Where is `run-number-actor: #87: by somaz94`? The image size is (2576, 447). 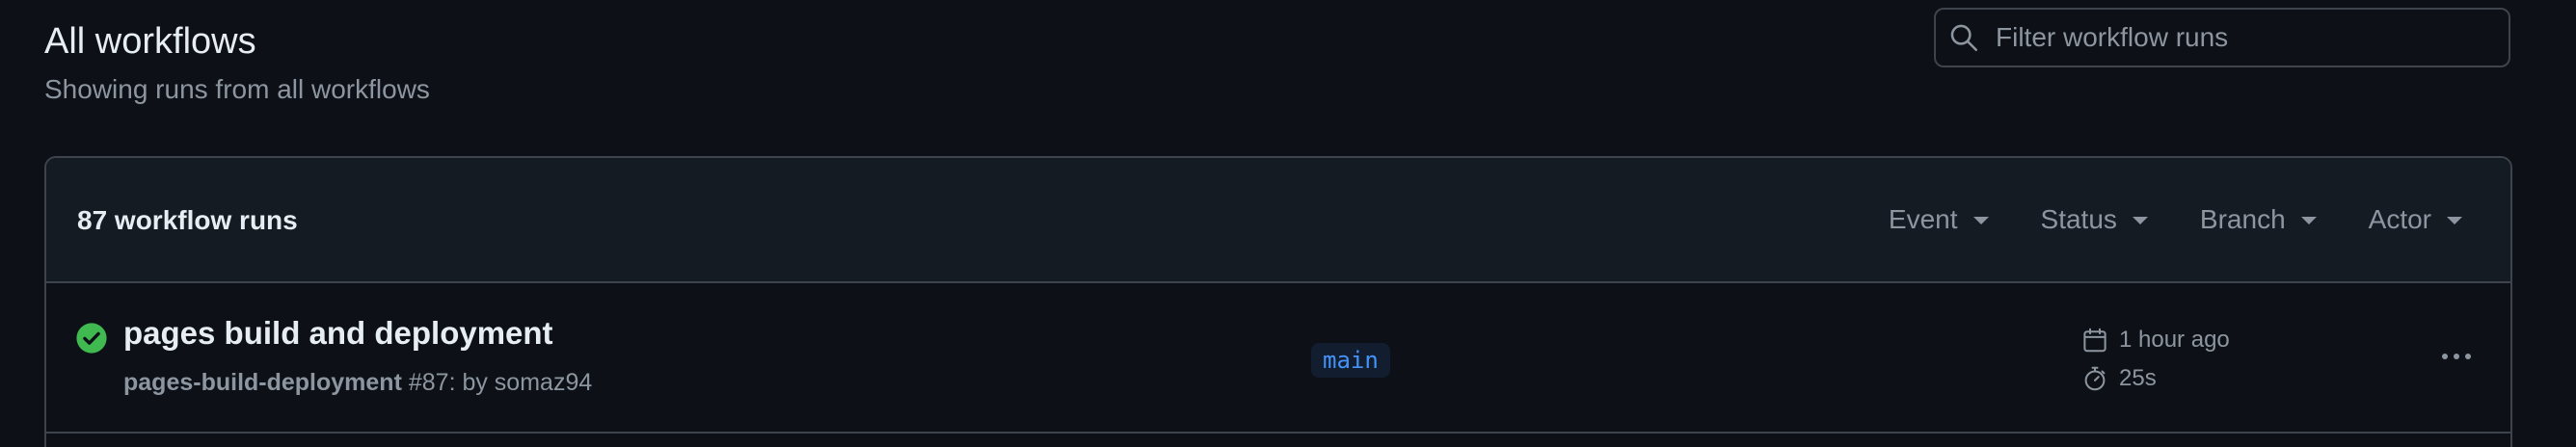 run-number-actor: #87: by somaz94 is located at coordinates (501, 382).